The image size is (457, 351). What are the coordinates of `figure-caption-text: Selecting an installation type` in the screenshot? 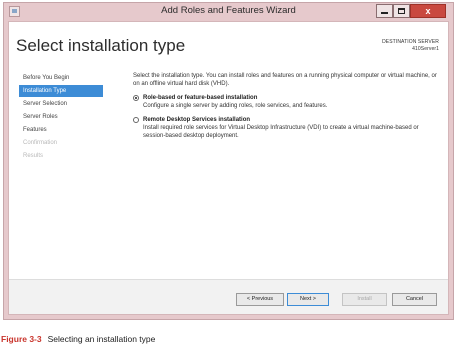 It's located at (101, 339).